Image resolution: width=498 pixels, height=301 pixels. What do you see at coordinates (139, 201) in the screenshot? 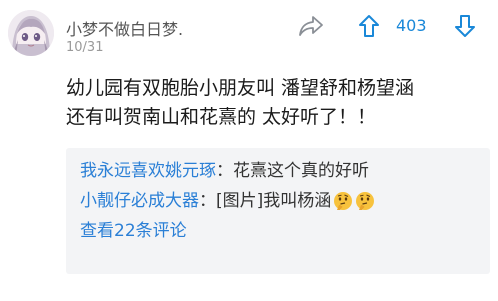
I see `reply-author: 小靓仔必成大器` at bounding box center [139, 201].